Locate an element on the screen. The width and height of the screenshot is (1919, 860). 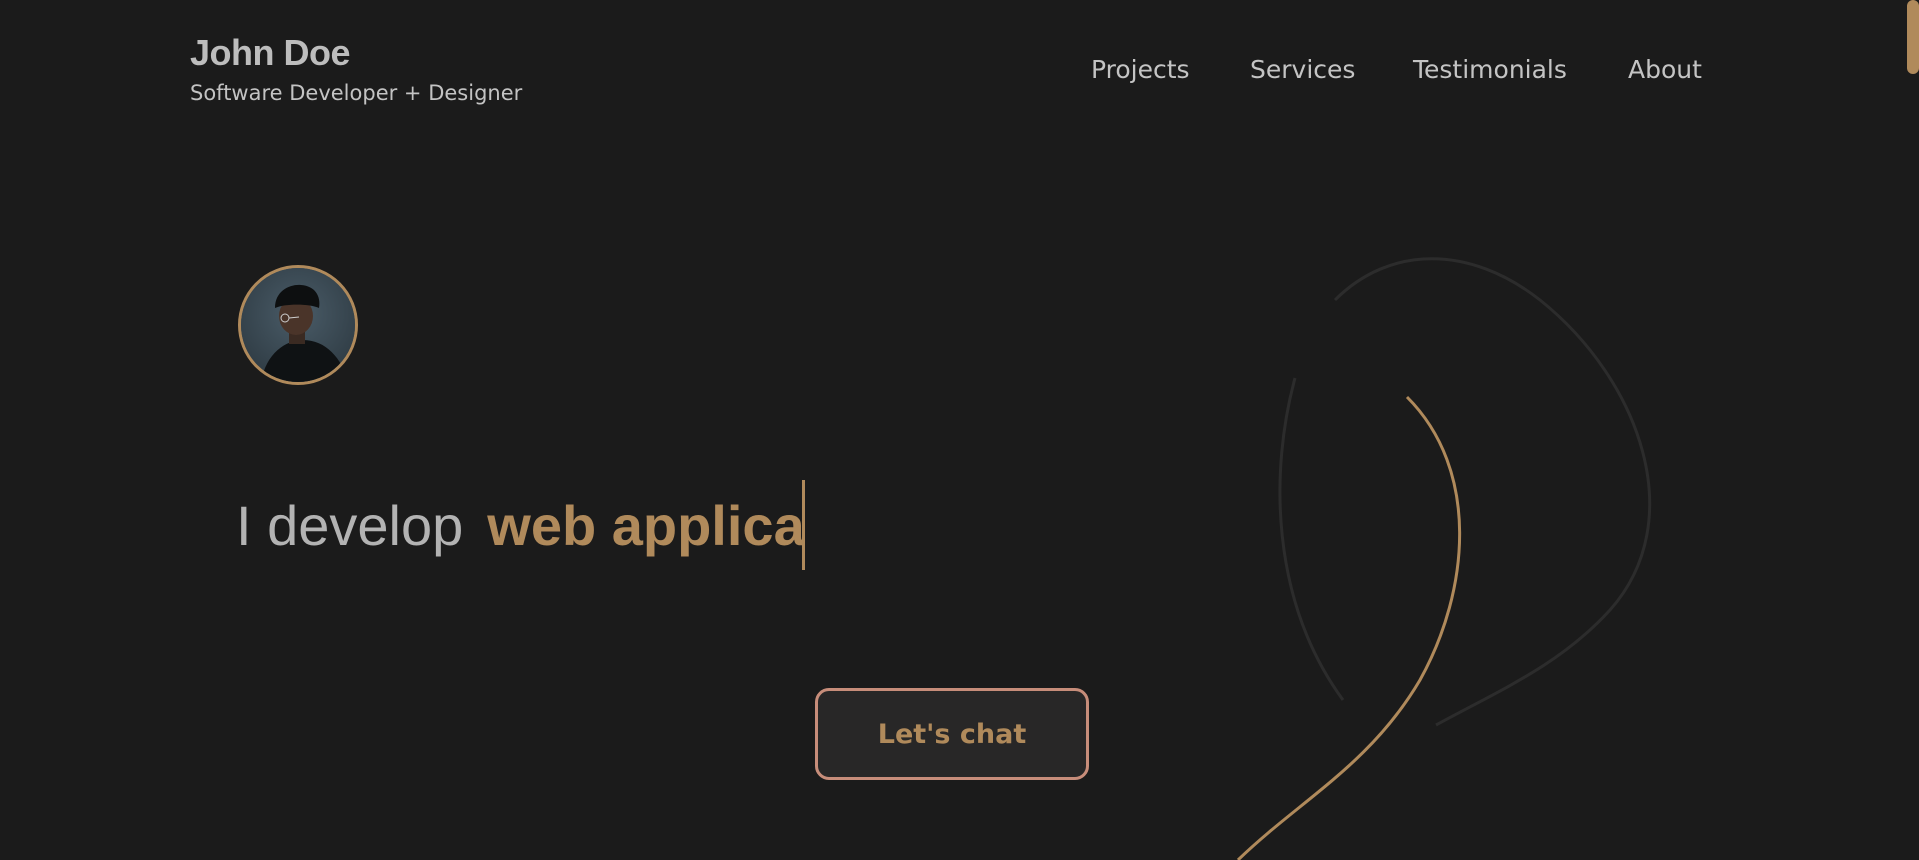
profile-photo-icon is located at coordinates (298, 325).